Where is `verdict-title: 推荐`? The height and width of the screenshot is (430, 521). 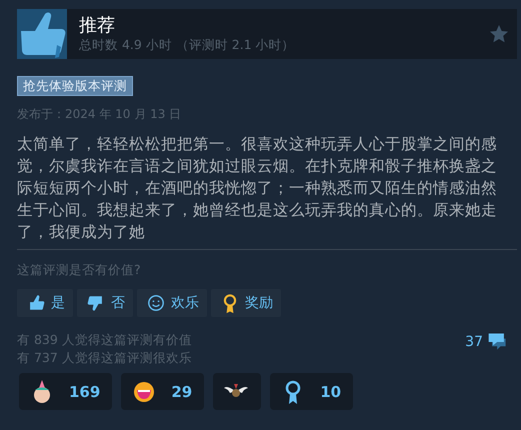
verdict-title: 推荐 is located at coordinates (97, 26).